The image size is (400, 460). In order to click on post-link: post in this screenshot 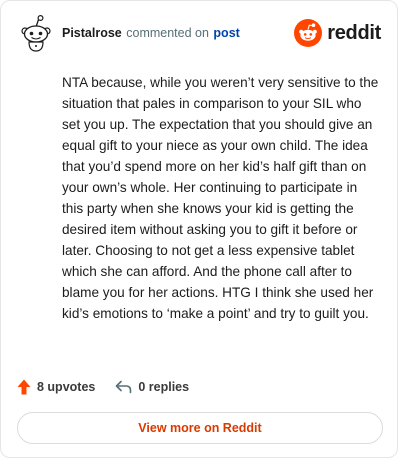, I will do `click(226, 33)`.